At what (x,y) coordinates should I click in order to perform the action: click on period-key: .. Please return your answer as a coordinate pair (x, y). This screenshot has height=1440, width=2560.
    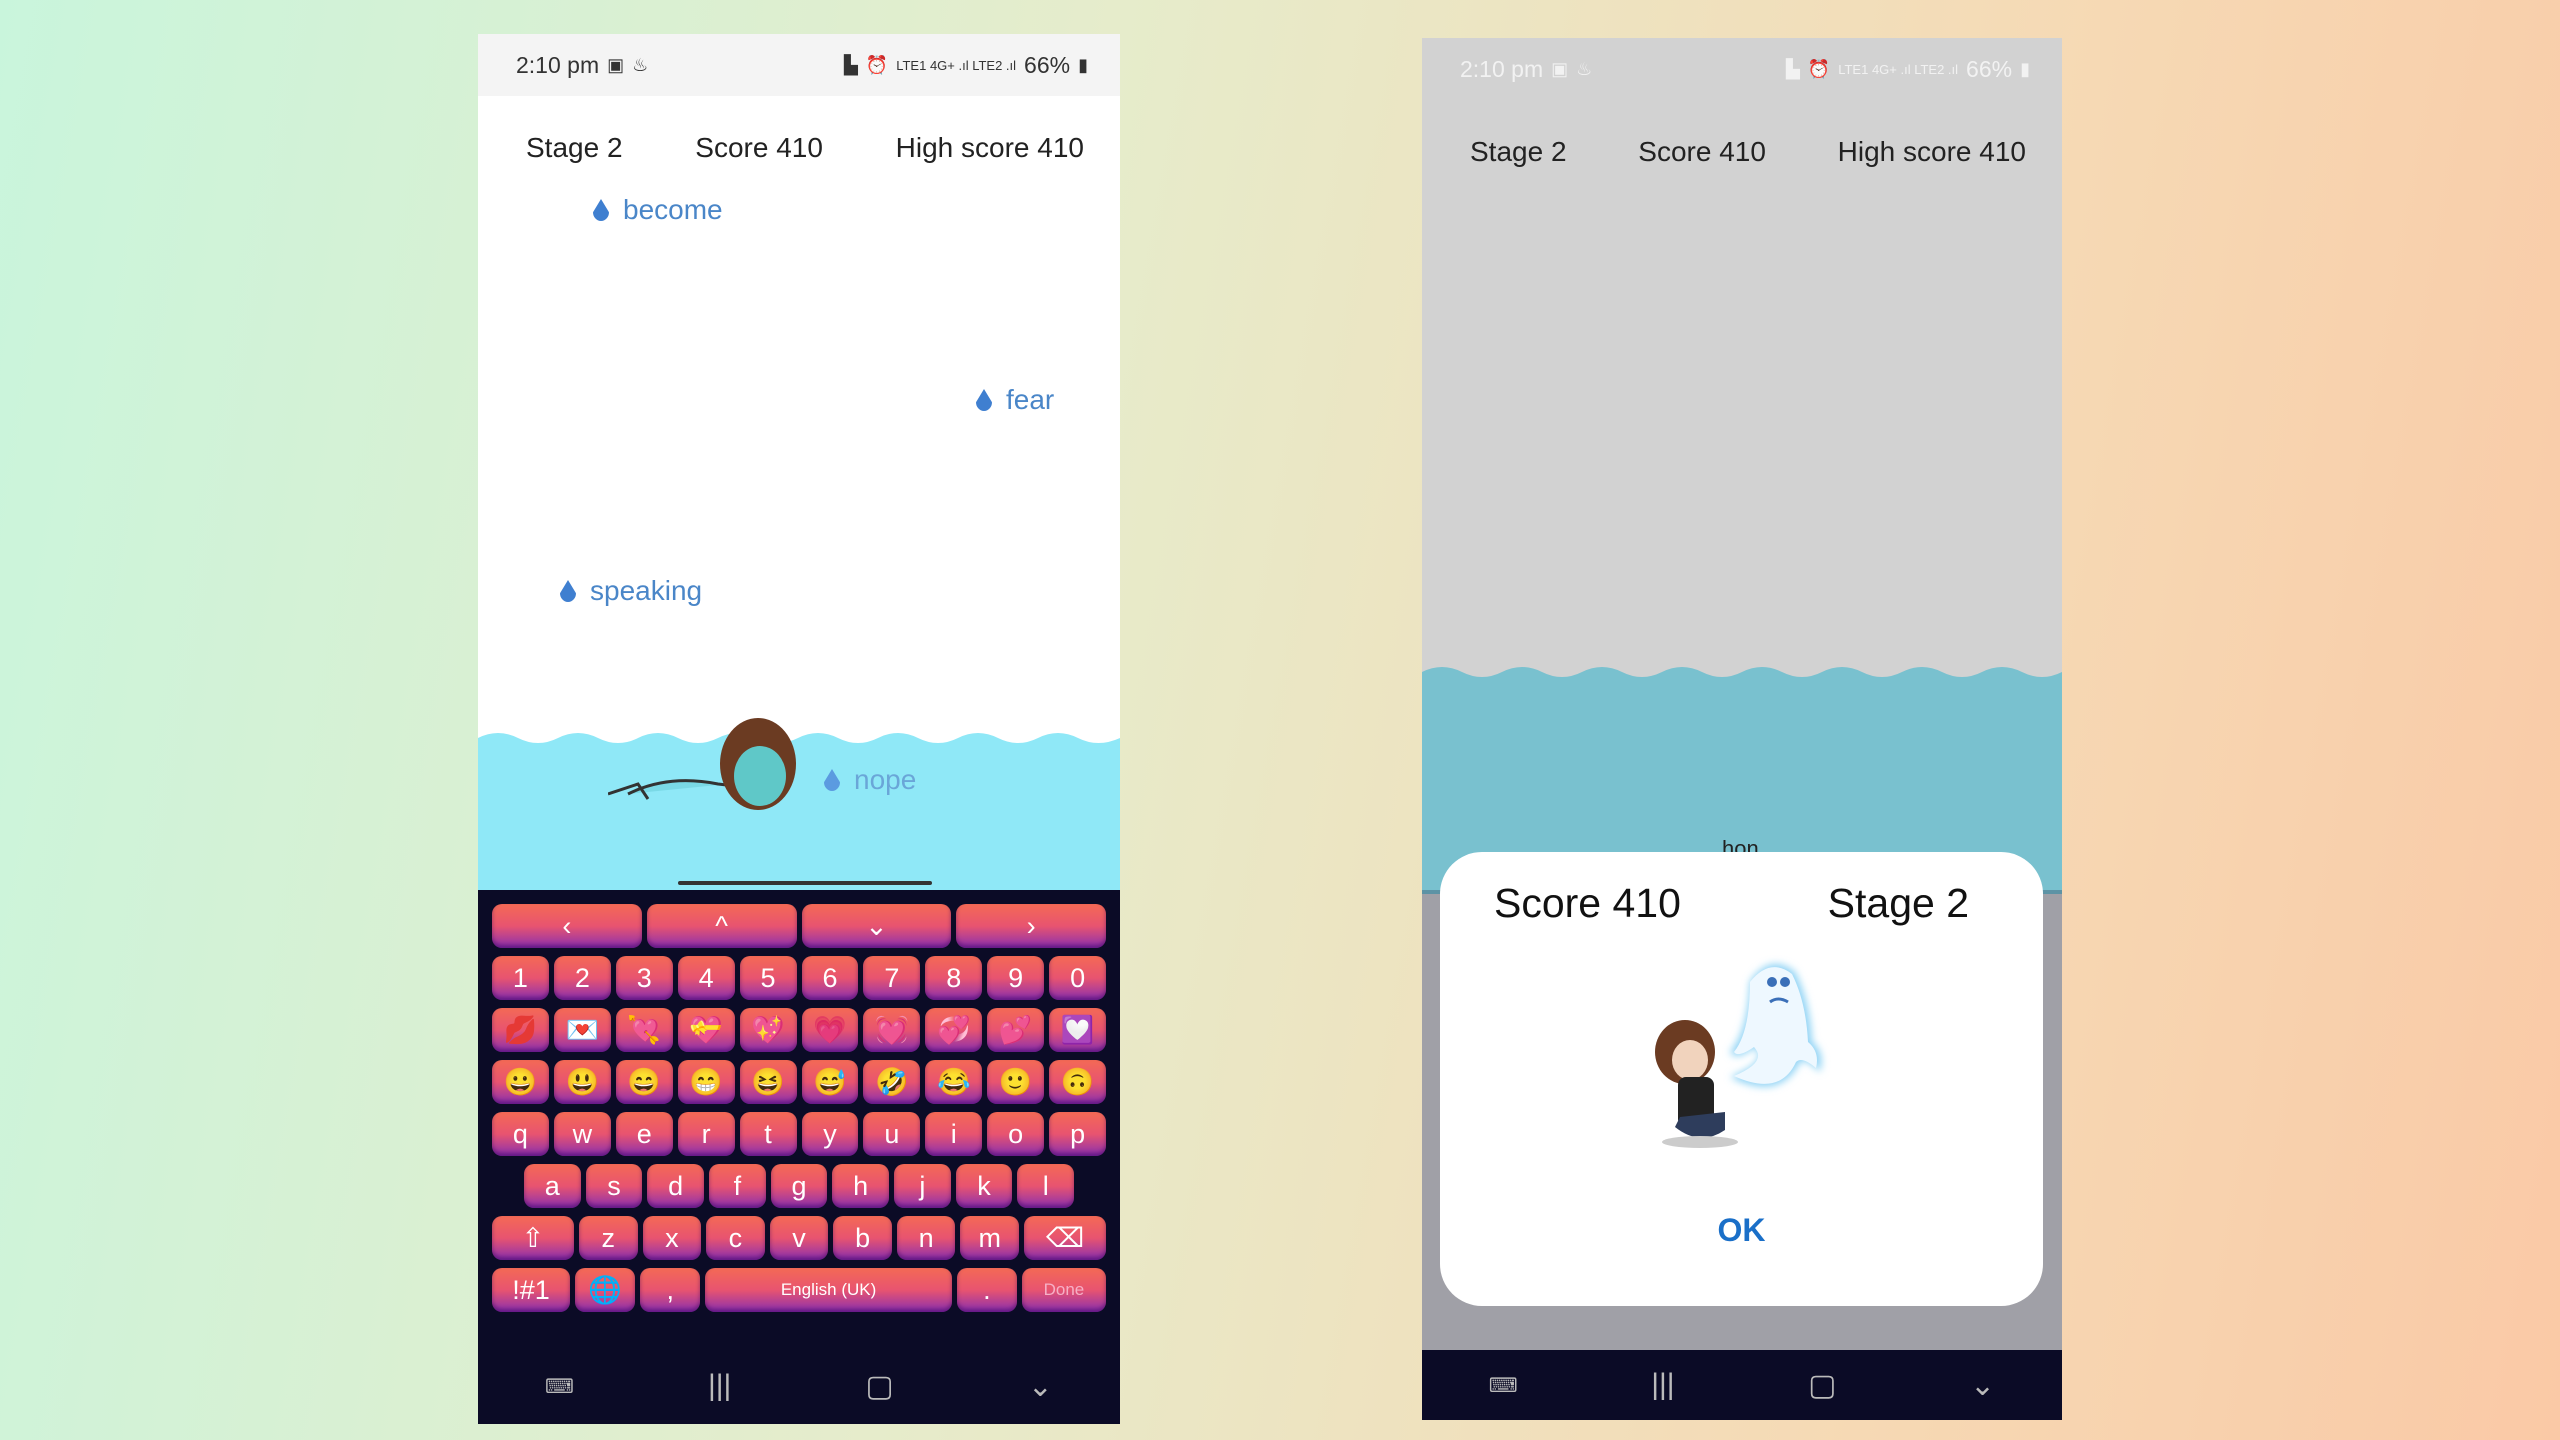
    Looking at the image, I should click on (986, 1290).